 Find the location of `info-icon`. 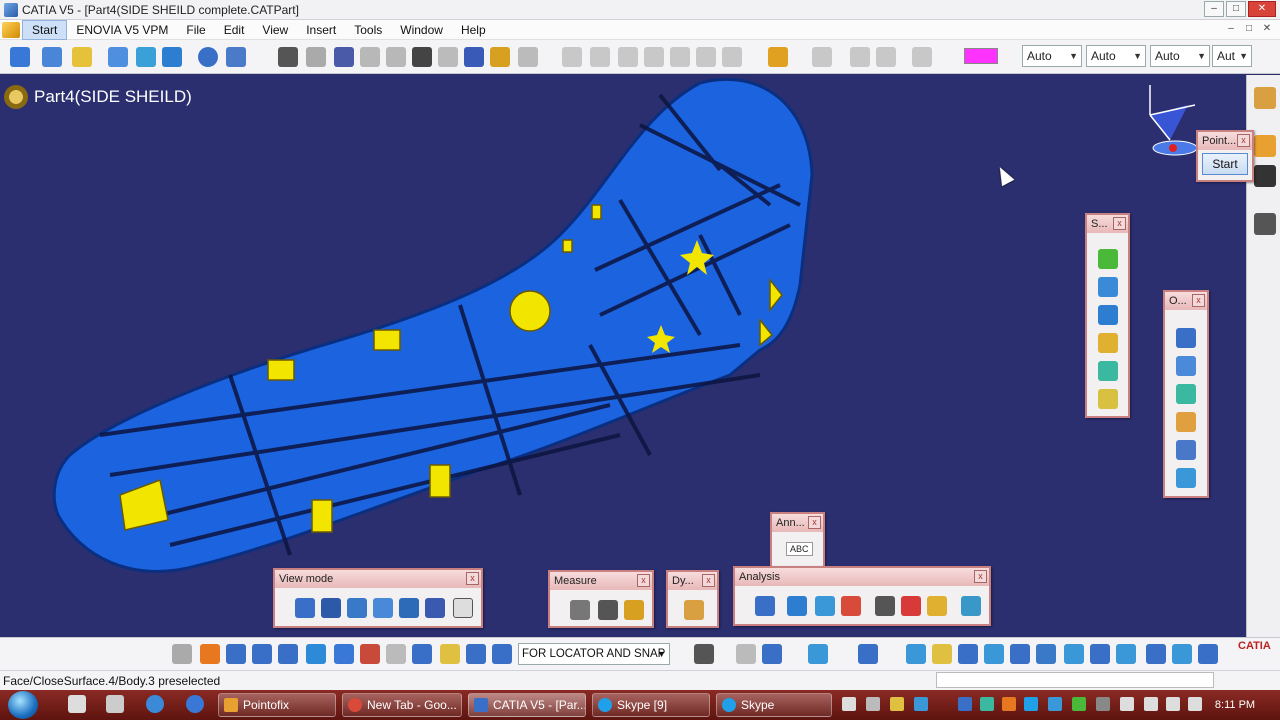

info-icon is located at coordinates (937, 606).